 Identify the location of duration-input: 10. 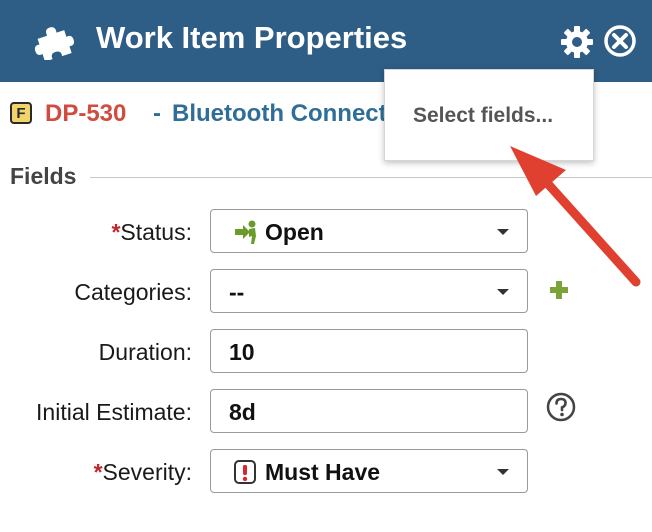
(369, 351).